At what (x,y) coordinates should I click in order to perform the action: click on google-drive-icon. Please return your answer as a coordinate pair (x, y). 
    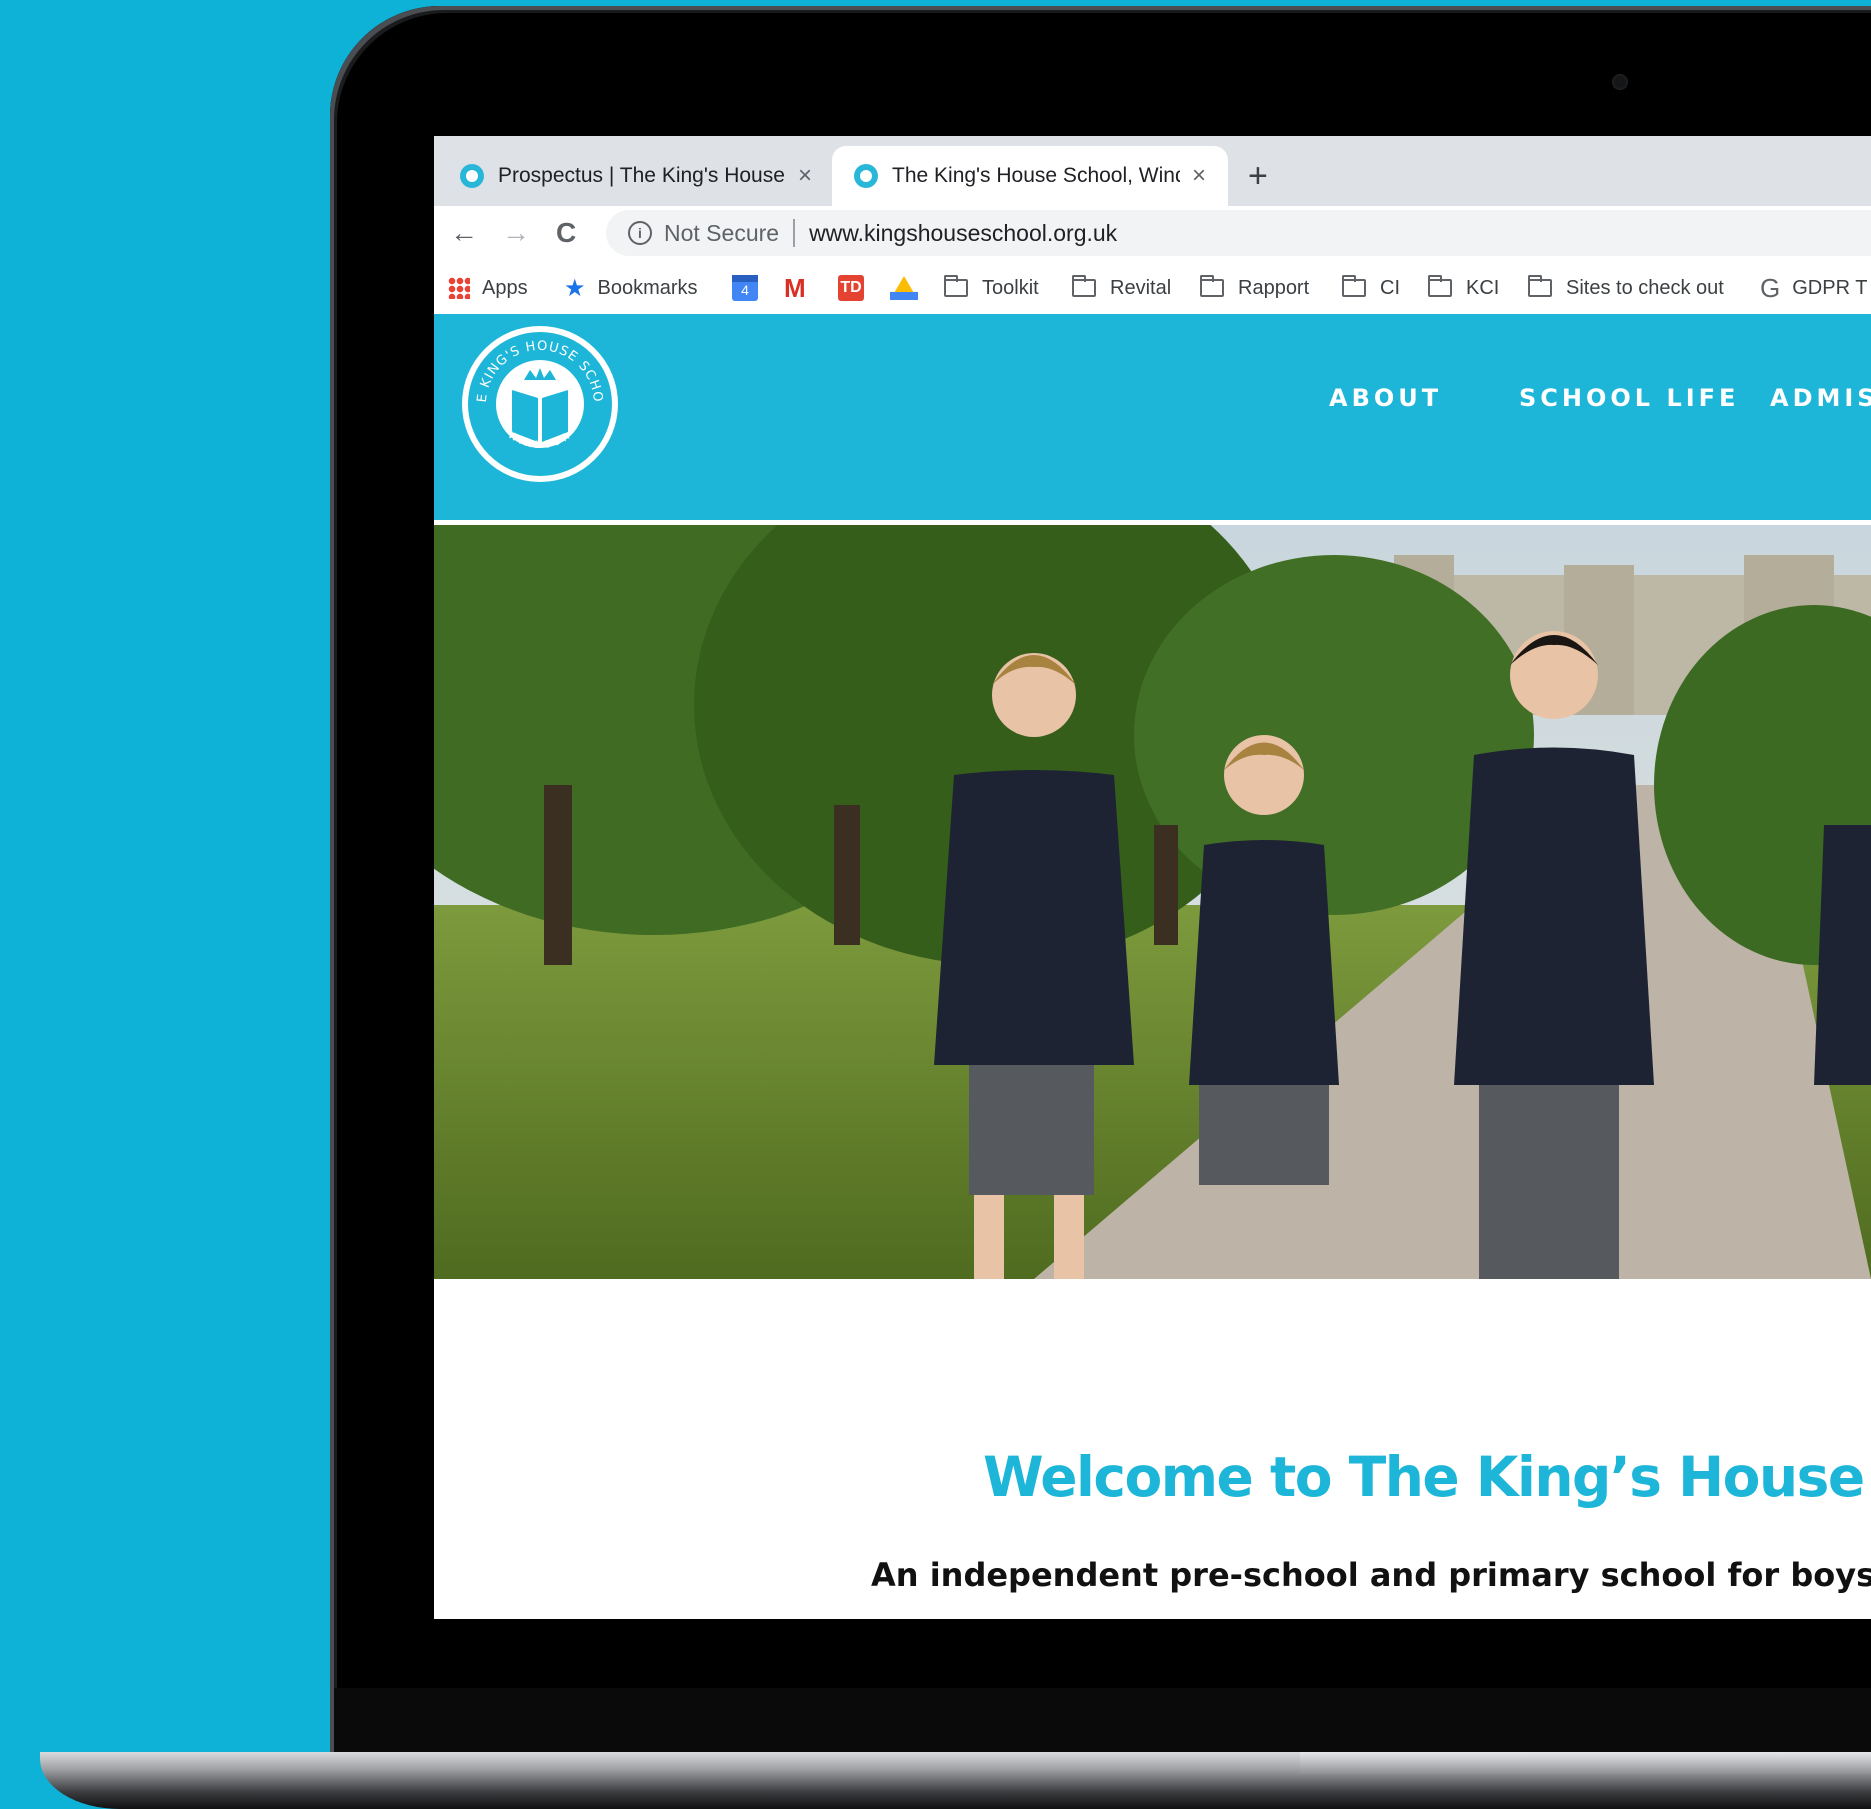
    Looking at the image, I should click on (904, 288).